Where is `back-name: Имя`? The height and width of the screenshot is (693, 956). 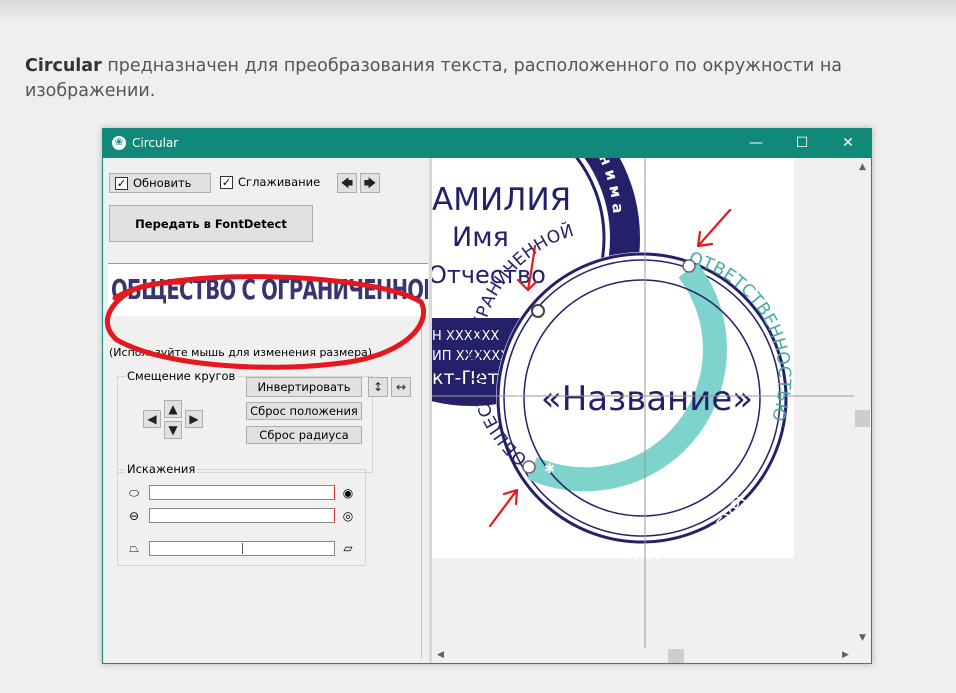
back-name: Имя is located at coordinates (480, 237).